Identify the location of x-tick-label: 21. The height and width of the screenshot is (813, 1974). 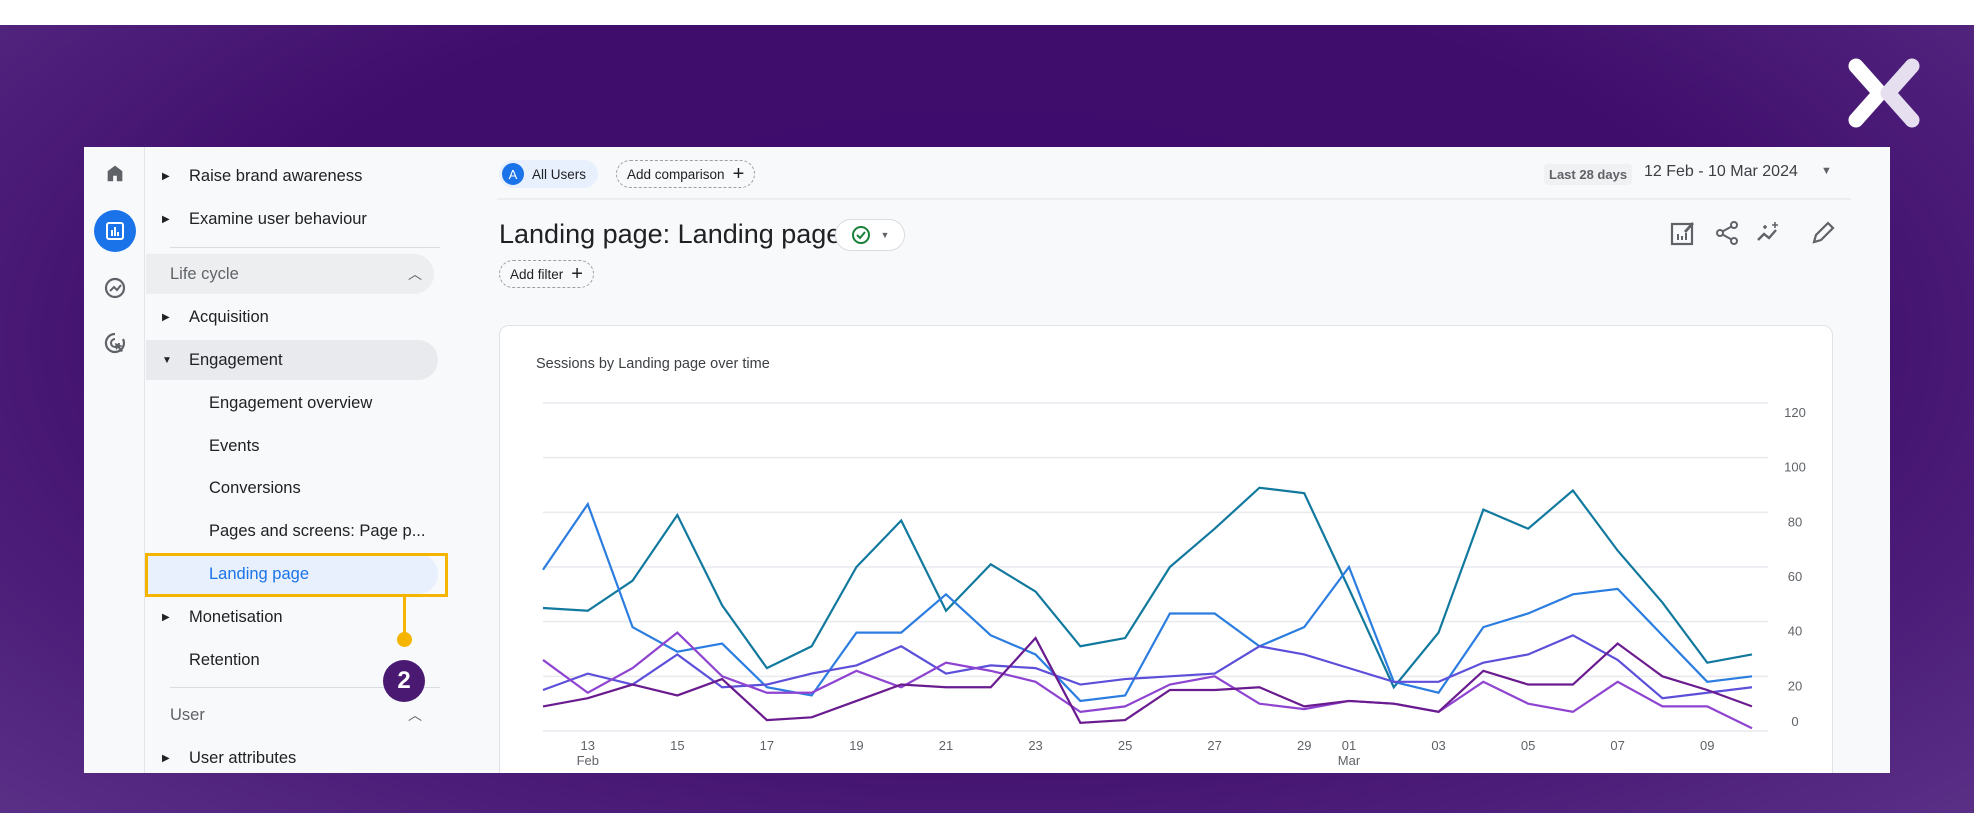
(946, 745).